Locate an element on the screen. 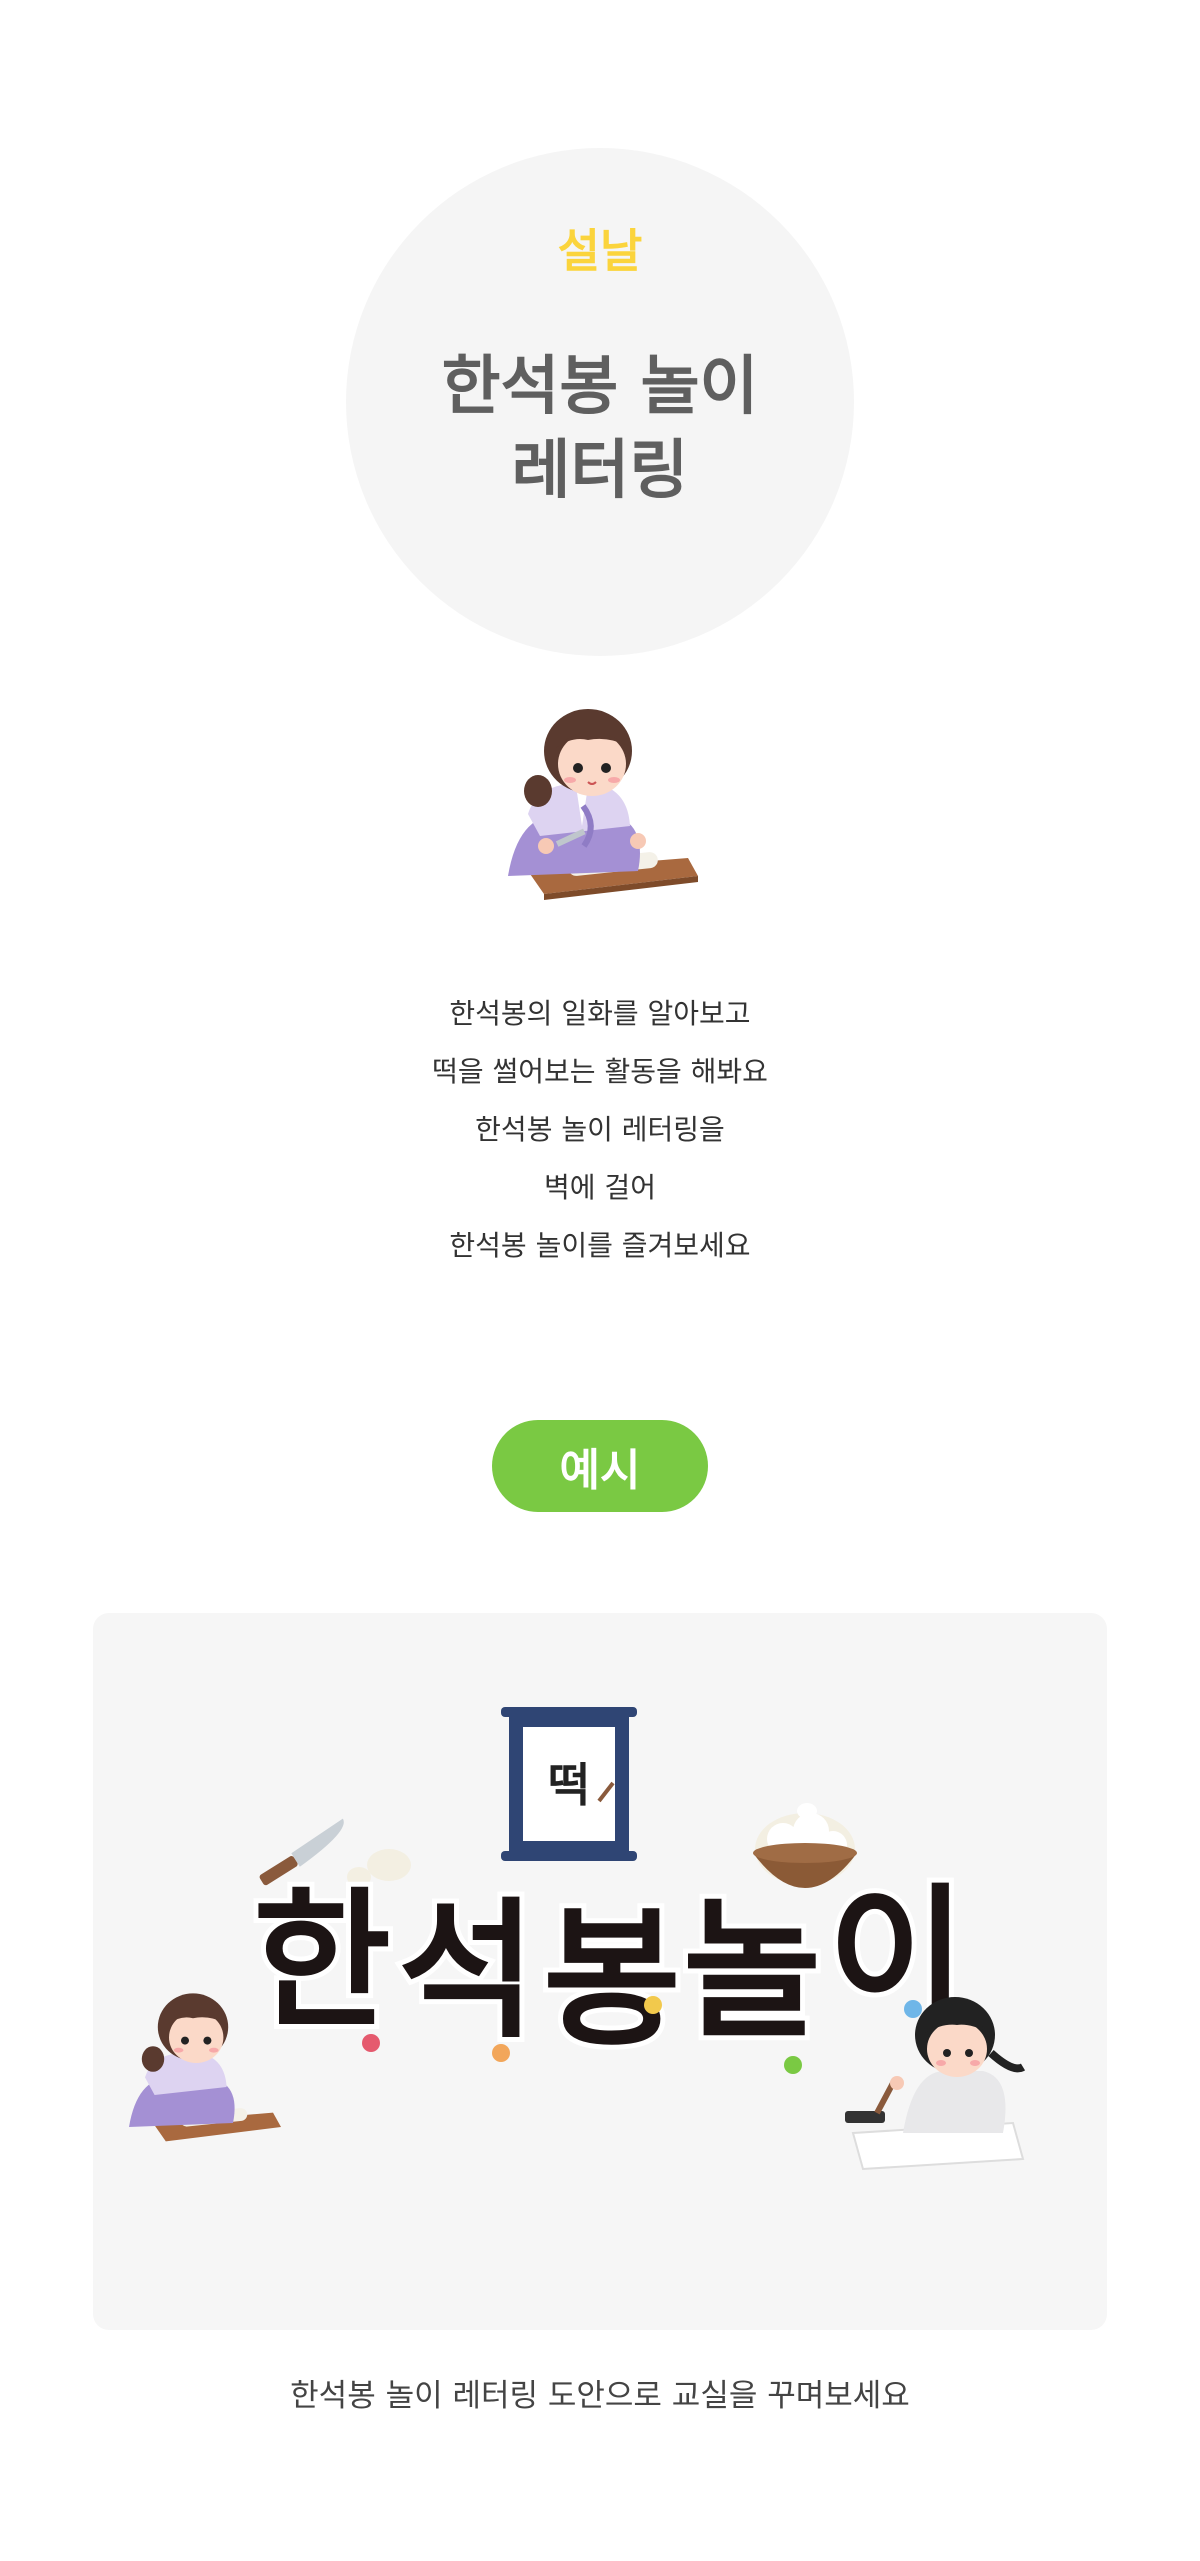 This screenshot has height=2561, width=1200. scroll-icon: 떡 is located at coordinates (569, 1784).